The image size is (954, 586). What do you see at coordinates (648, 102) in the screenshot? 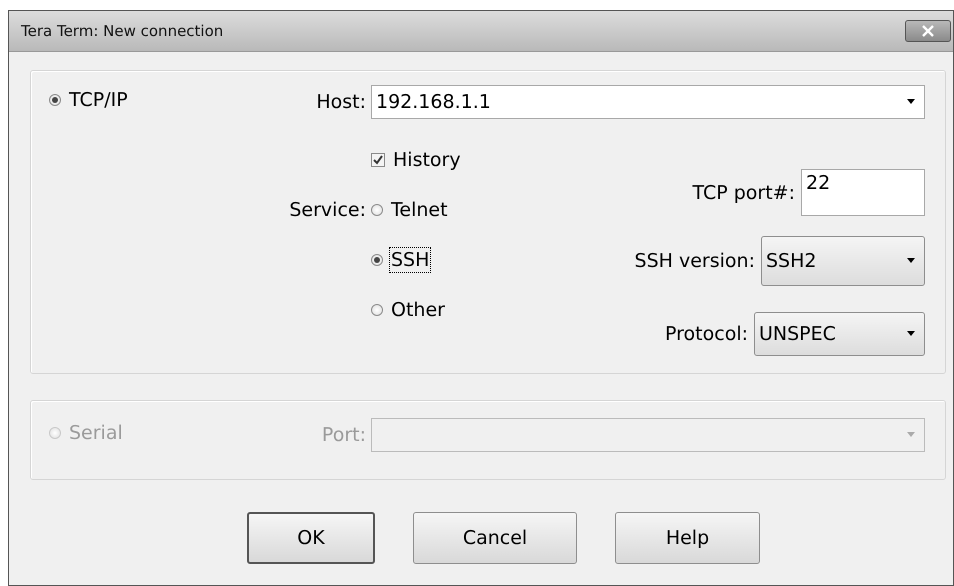
I see `host-combo: 192.168.1.1` at bounding box center [648, 102].